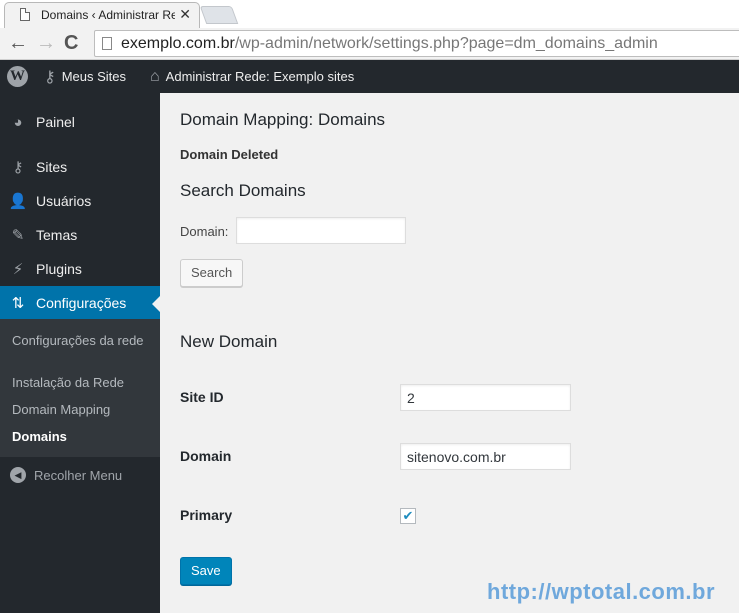 The width and height of the screenshot is (739, 613). What do you see at coordinates (212, 273) in the screenshot?
I see `search-button: Search` at bounding box center [212, 273].